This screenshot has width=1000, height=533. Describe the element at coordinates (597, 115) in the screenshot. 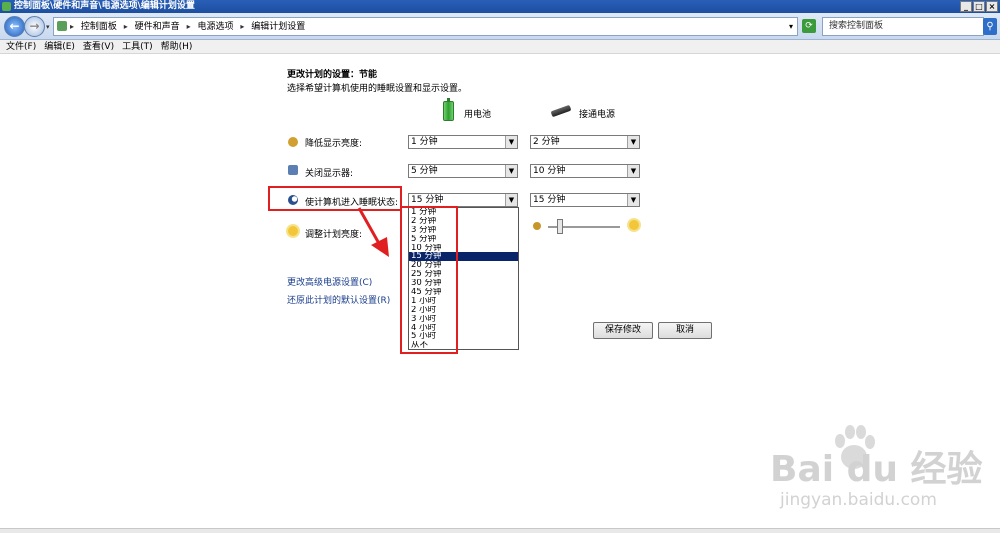

I see `column-plugged: 接通电源` at that location.